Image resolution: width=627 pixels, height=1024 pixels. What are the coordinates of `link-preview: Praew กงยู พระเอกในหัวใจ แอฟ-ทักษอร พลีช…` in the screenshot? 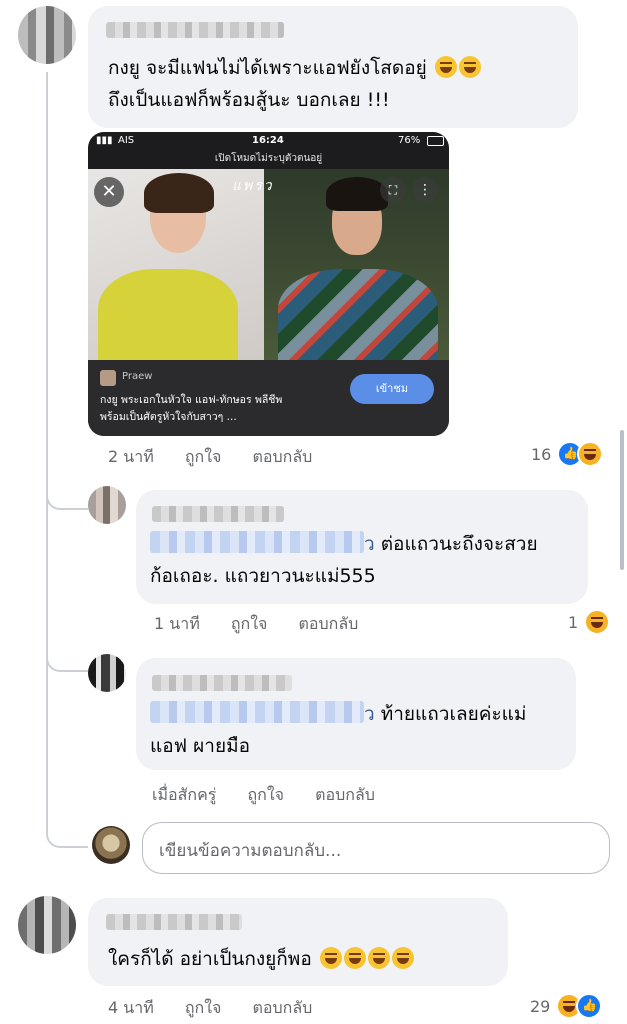 It's located at (268, 398).